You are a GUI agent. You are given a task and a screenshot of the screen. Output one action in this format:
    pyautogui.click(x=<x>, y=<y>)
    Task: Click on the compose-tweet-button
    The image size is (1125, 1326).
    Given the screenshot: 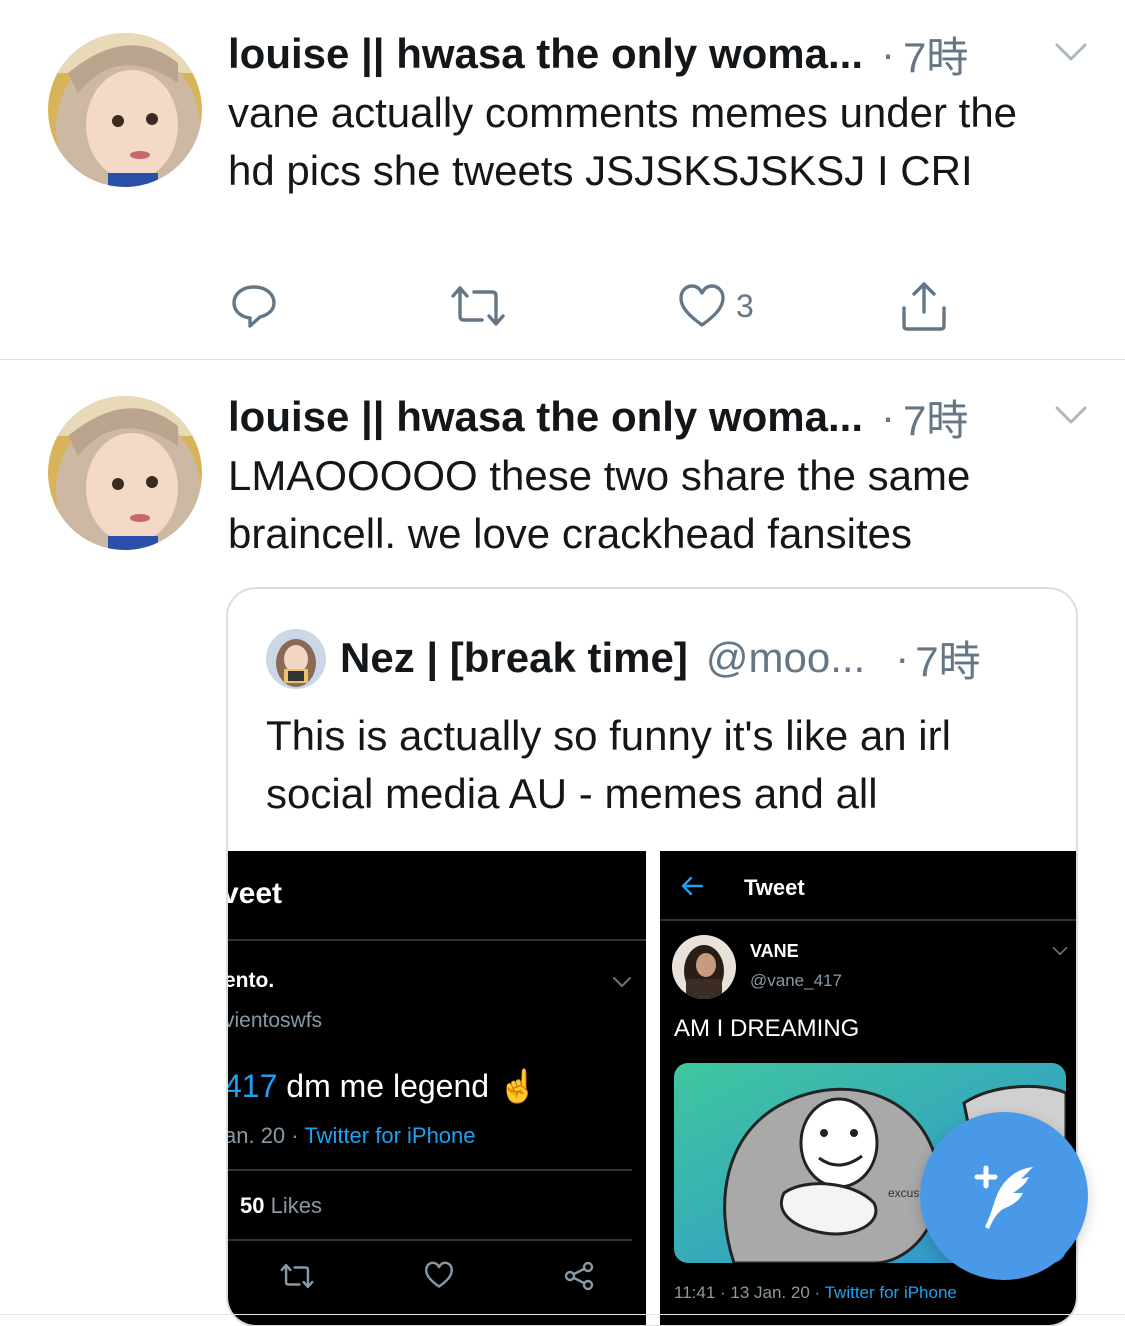 What is the action you would take?
    pyautogui.click(x=1004, y=1196)
    